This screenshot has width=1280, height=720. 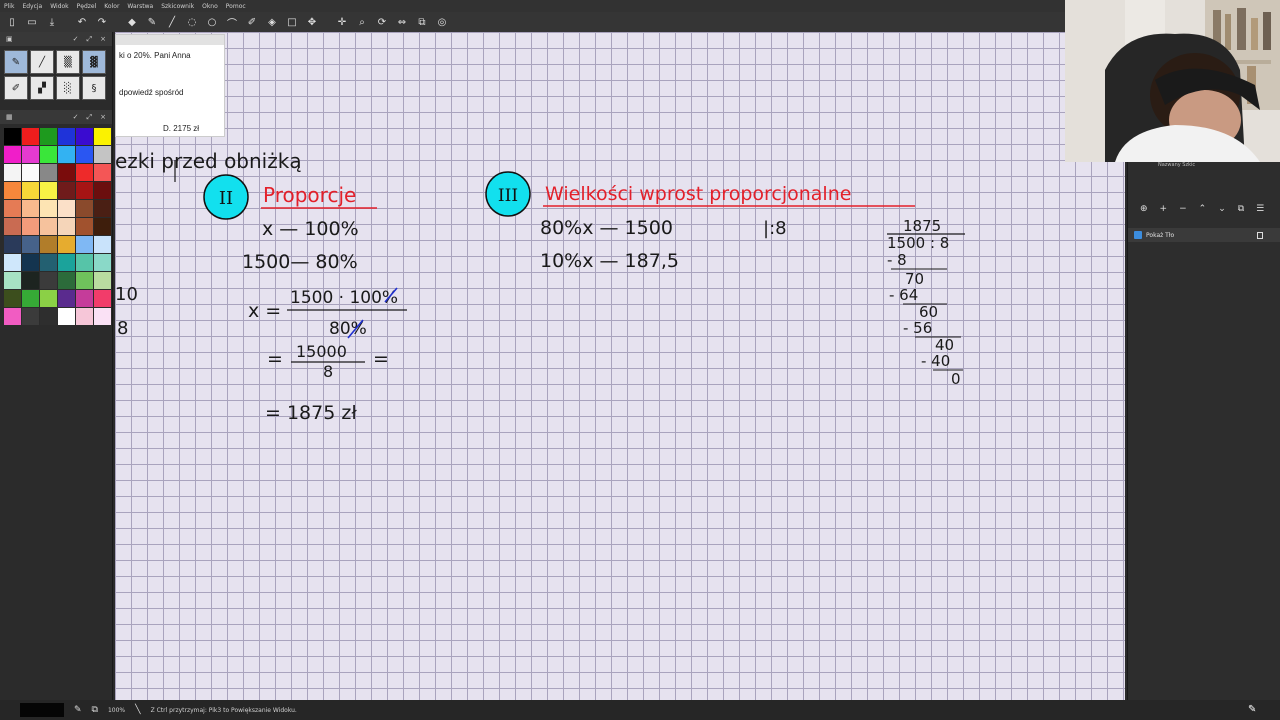 What do you see at coordinates (342, 22) in the screenshot?
I see `move-icon: ✛` at bounding box center [342, 22].